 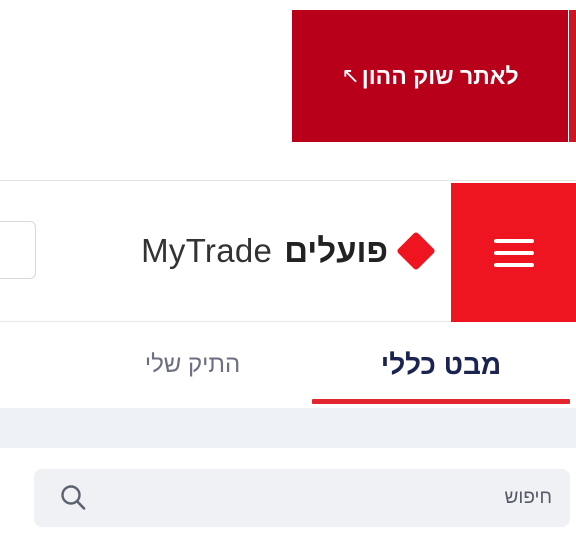 What do you see at coordinates (416, 251) in the screenshot?
I see `diamond-logo-icon` at bounding box center [416, 251].